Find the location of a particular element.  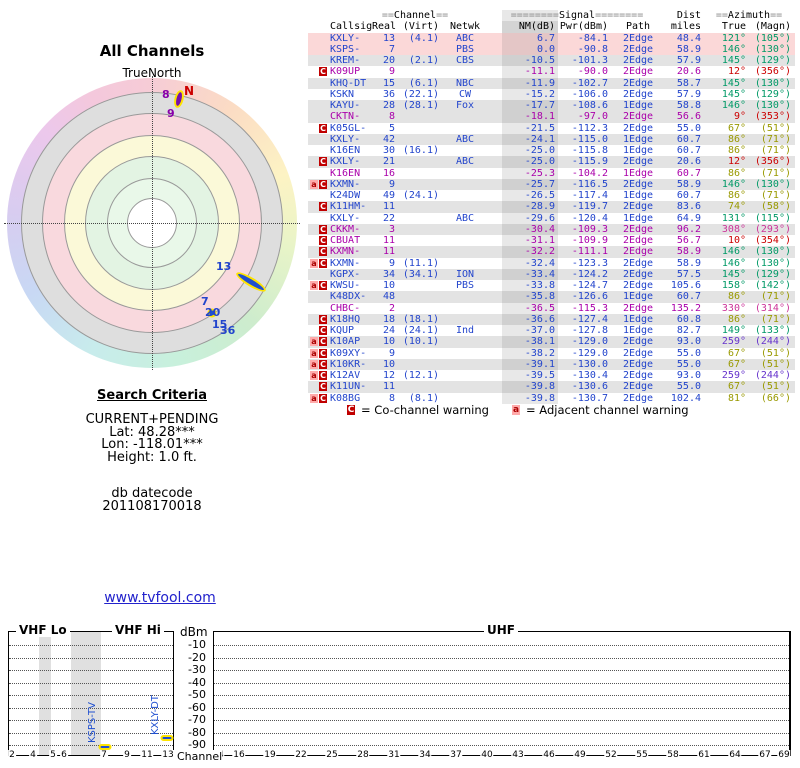

cell-real: 36 is located at coordinates (388, 94).